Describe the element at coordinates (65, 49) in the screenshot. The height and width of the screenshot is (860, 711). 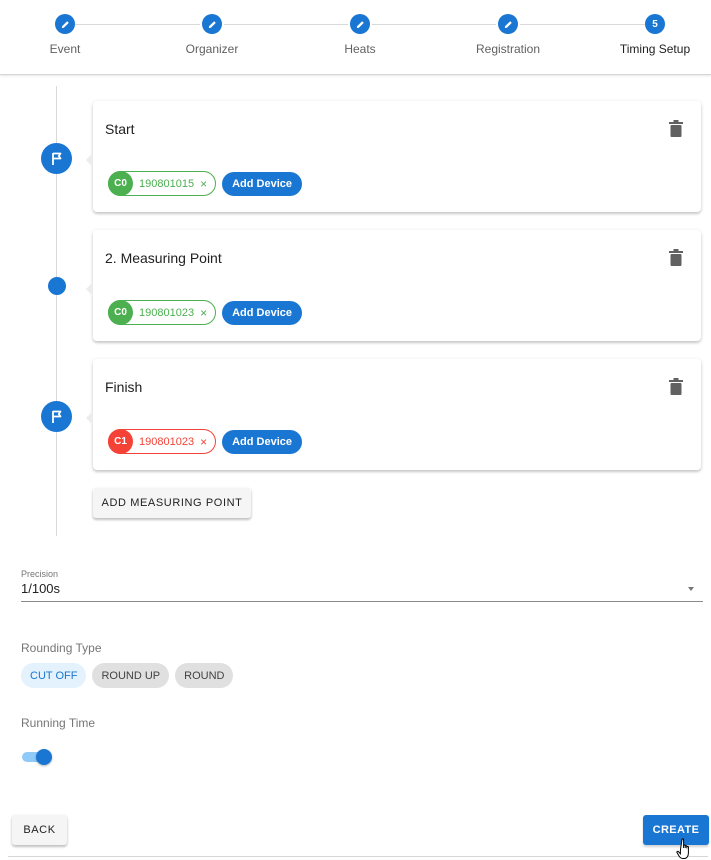
I see `step-label: Event` at that location.